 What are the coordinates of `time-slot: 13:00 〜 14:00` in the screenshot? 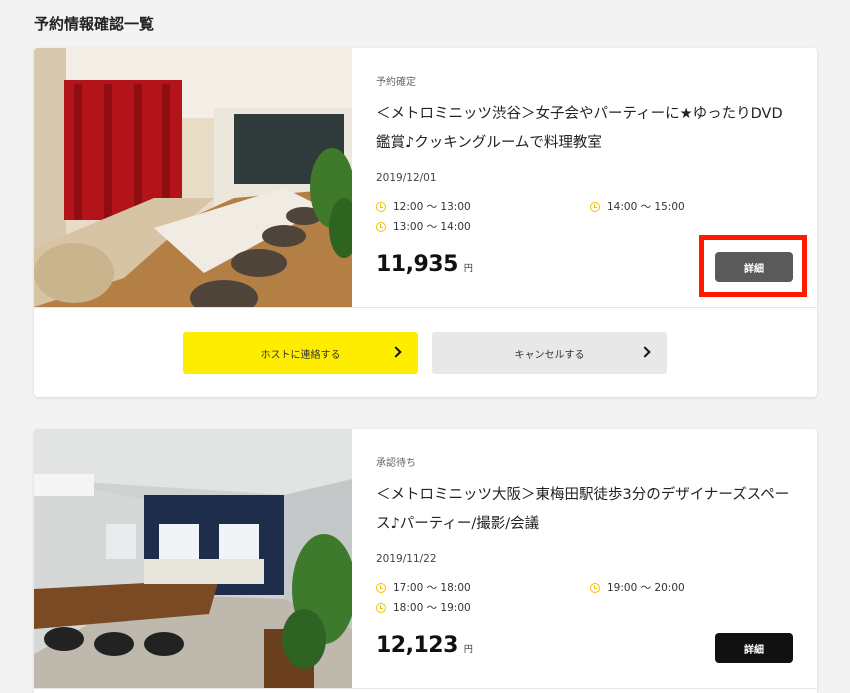 It's located at (423, 226).